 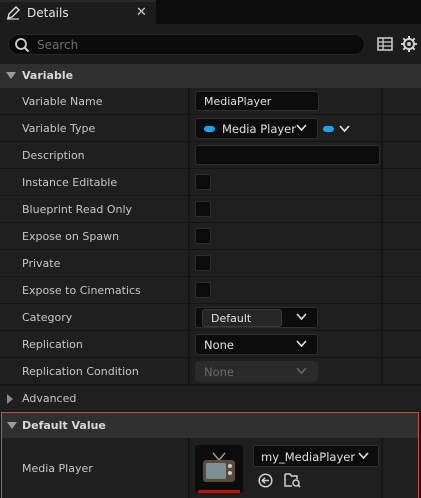 I want to click on category-label: Variable, so click(x=48, y=75).